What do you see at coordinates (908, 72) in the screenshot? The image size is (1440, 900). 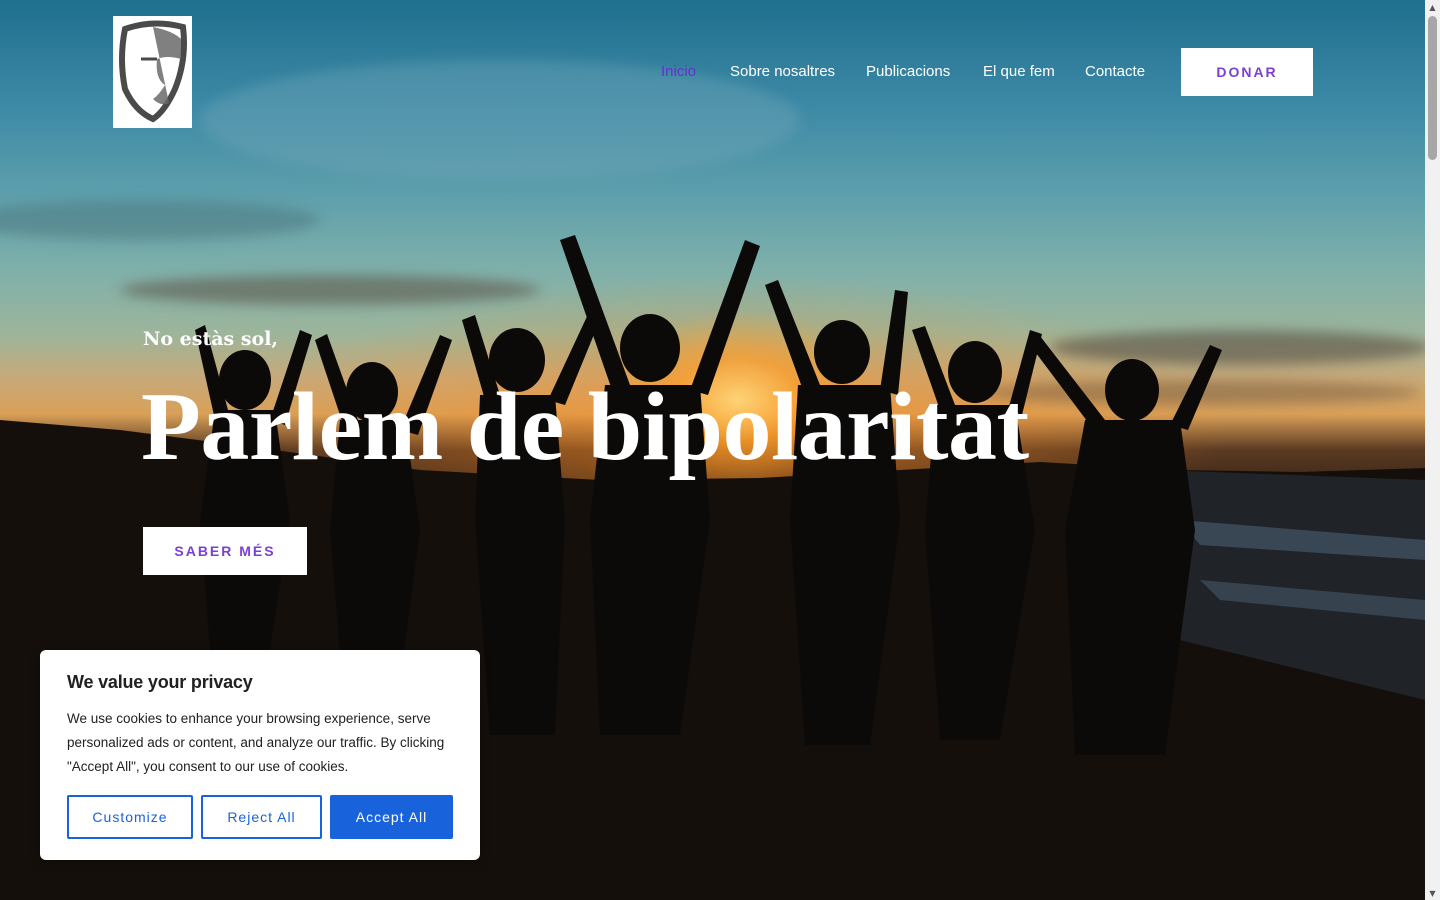 I see `nav-item-publicacions: Publicacions` at bounding box center [908, 72].